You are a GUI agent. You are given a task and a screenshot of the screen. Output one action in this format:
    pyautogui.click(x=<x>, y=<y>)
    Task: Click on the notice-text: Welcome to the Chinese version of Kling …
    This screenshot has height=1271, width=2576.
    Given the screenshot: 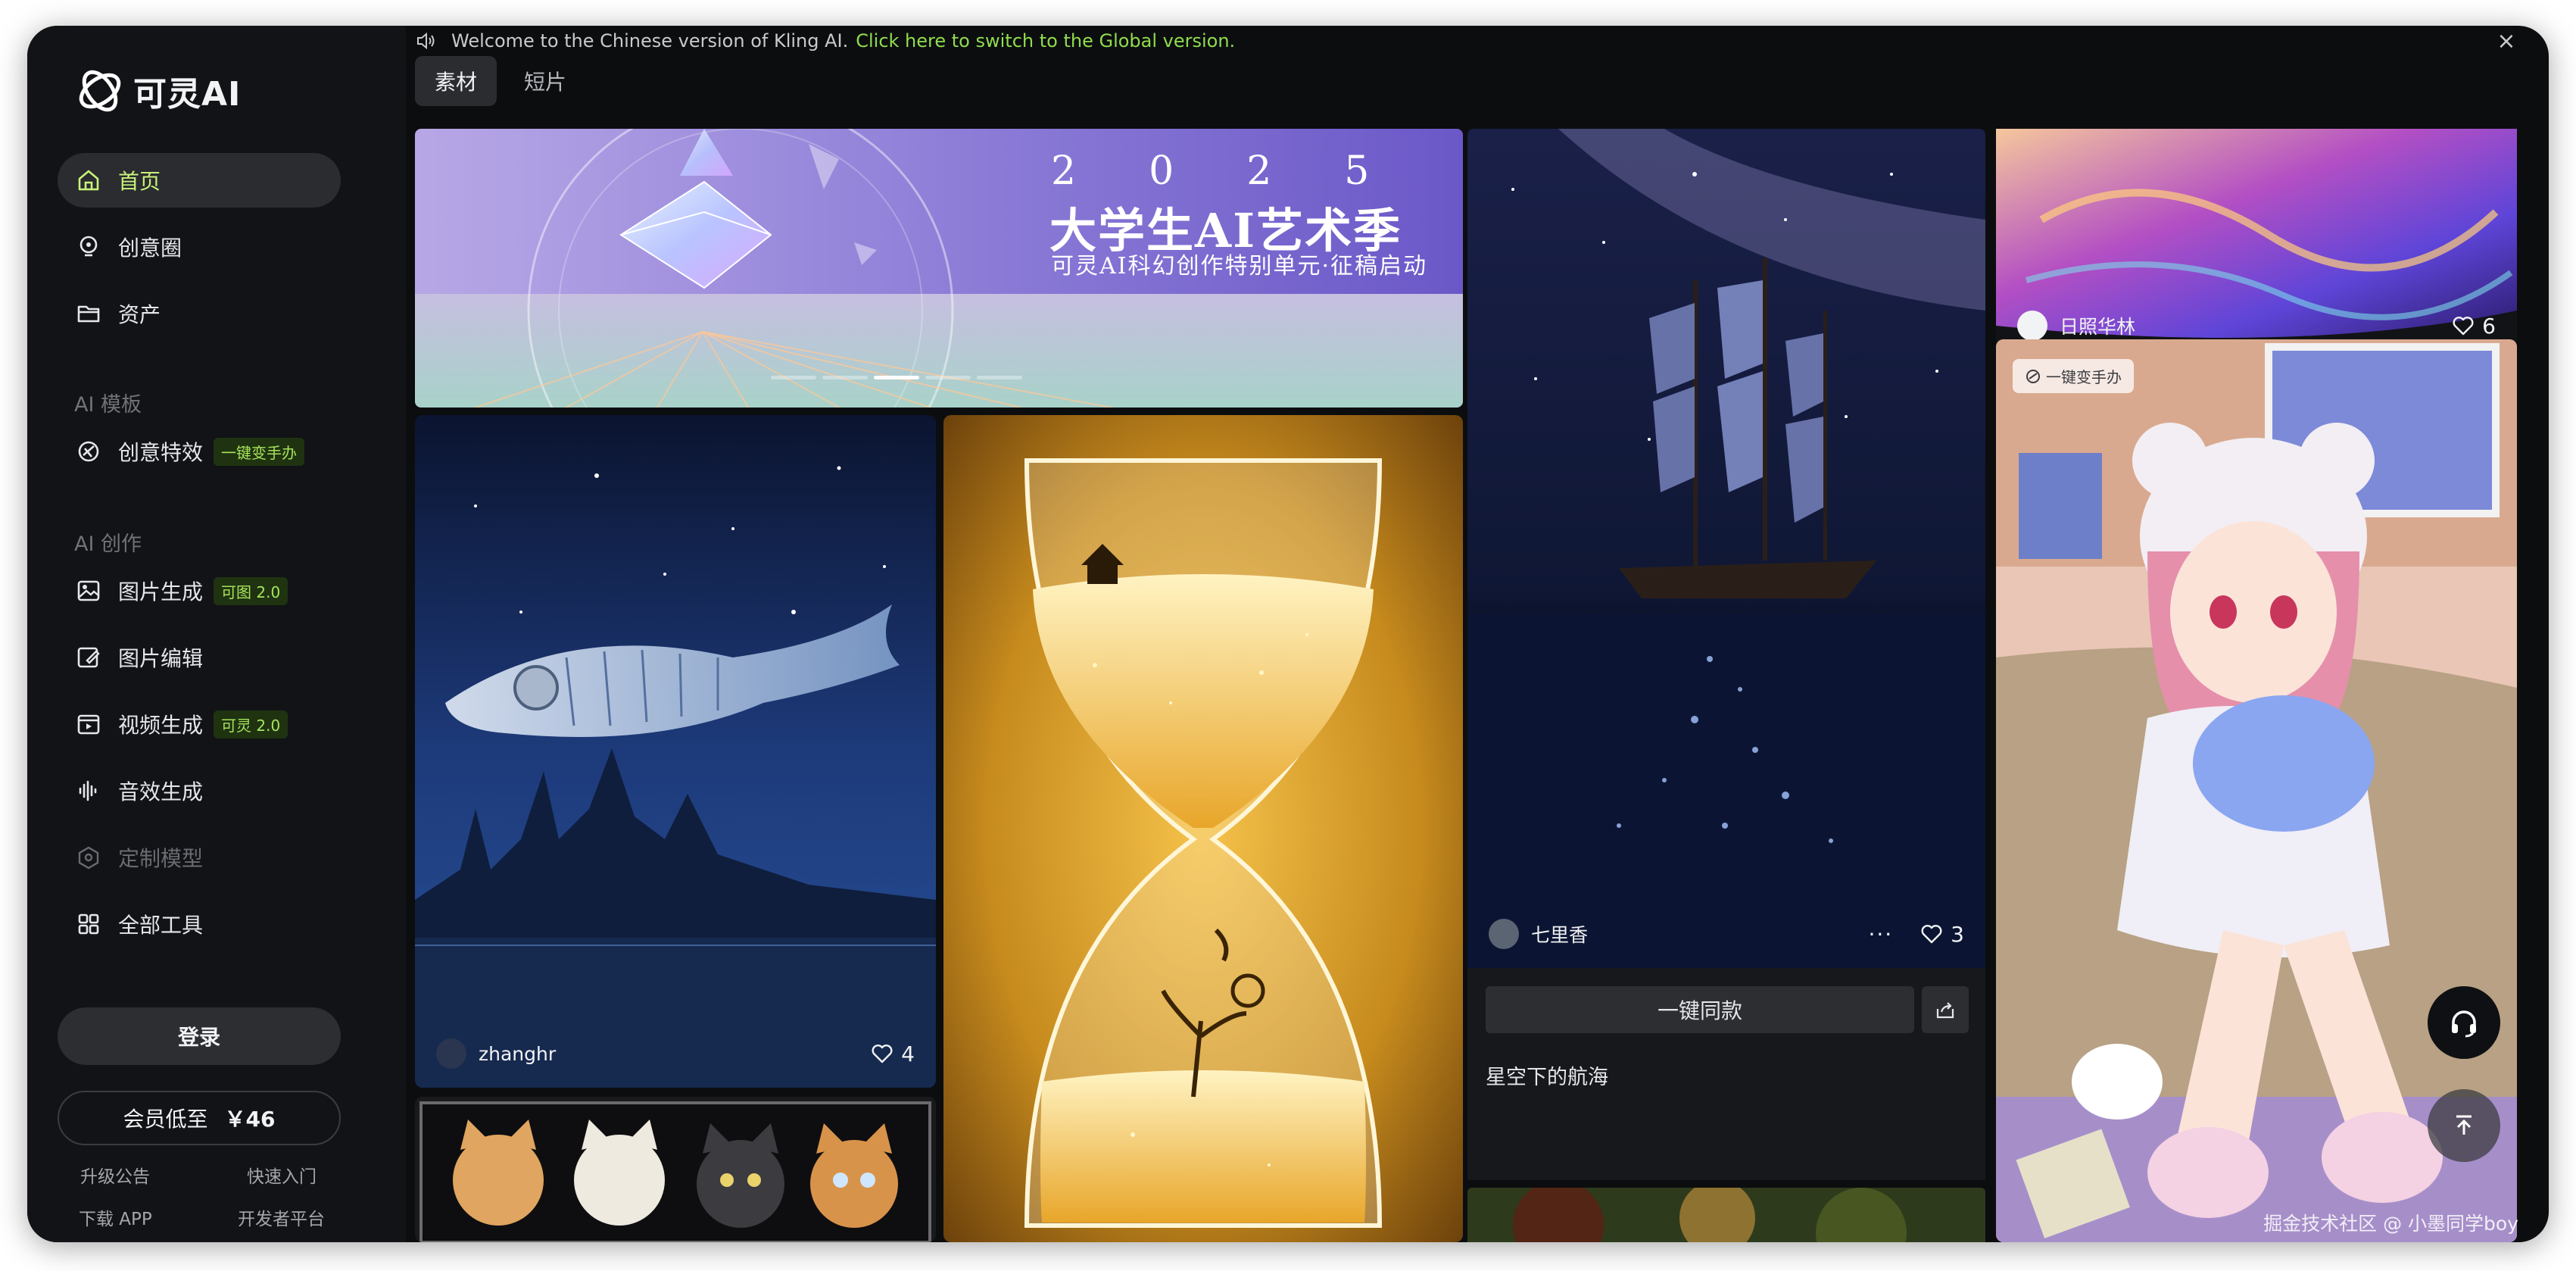 What is the action you would take?
    pyautogui.click(x=650, y=41)
    